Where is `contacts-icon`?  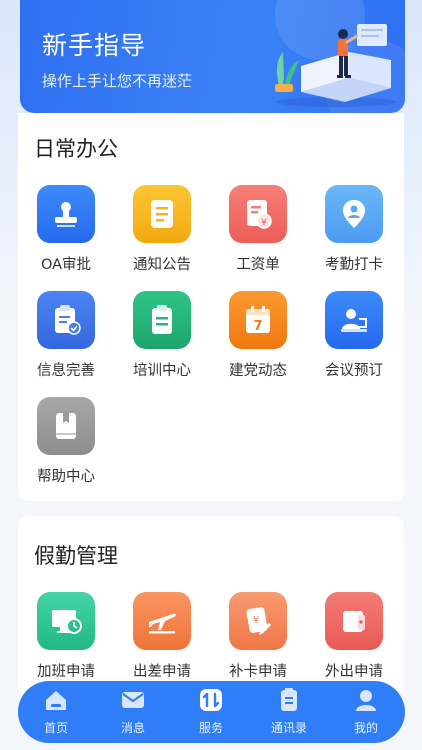
contacts-icon is located at coordinates (289, 700).